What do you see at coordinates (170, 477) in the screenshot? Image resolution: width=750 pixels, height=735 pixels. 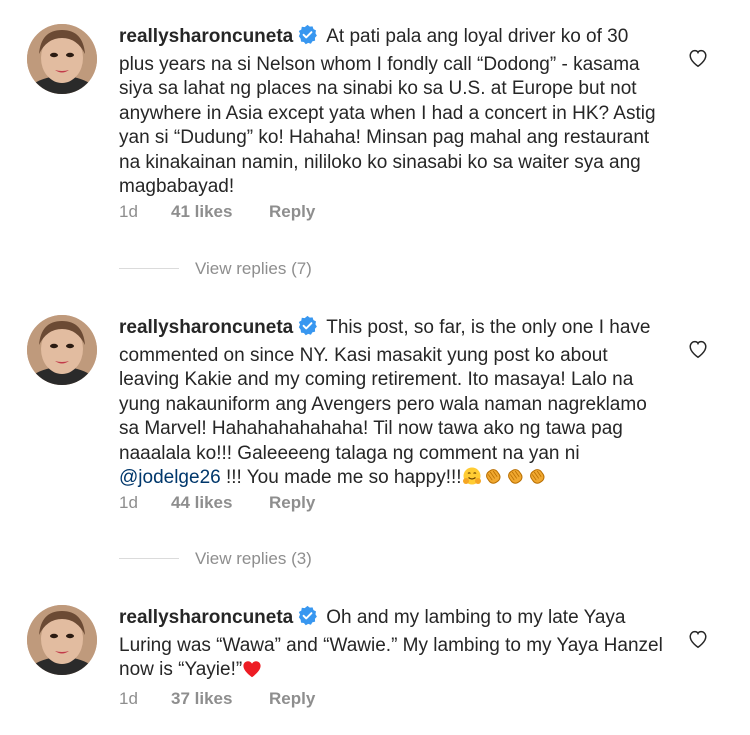 I see `mention-link: @jodelge26` at bounding box center [170, 477].